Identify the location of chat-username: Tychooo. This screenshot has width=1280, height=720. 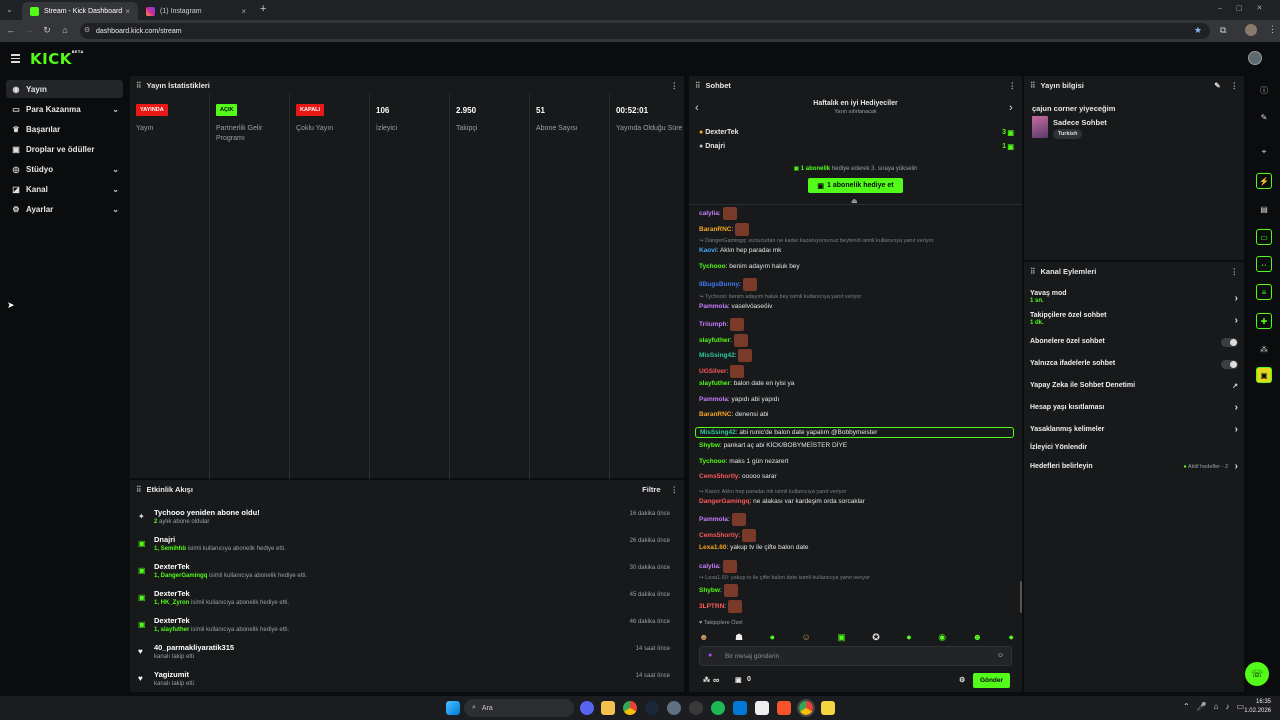
(712, 266).